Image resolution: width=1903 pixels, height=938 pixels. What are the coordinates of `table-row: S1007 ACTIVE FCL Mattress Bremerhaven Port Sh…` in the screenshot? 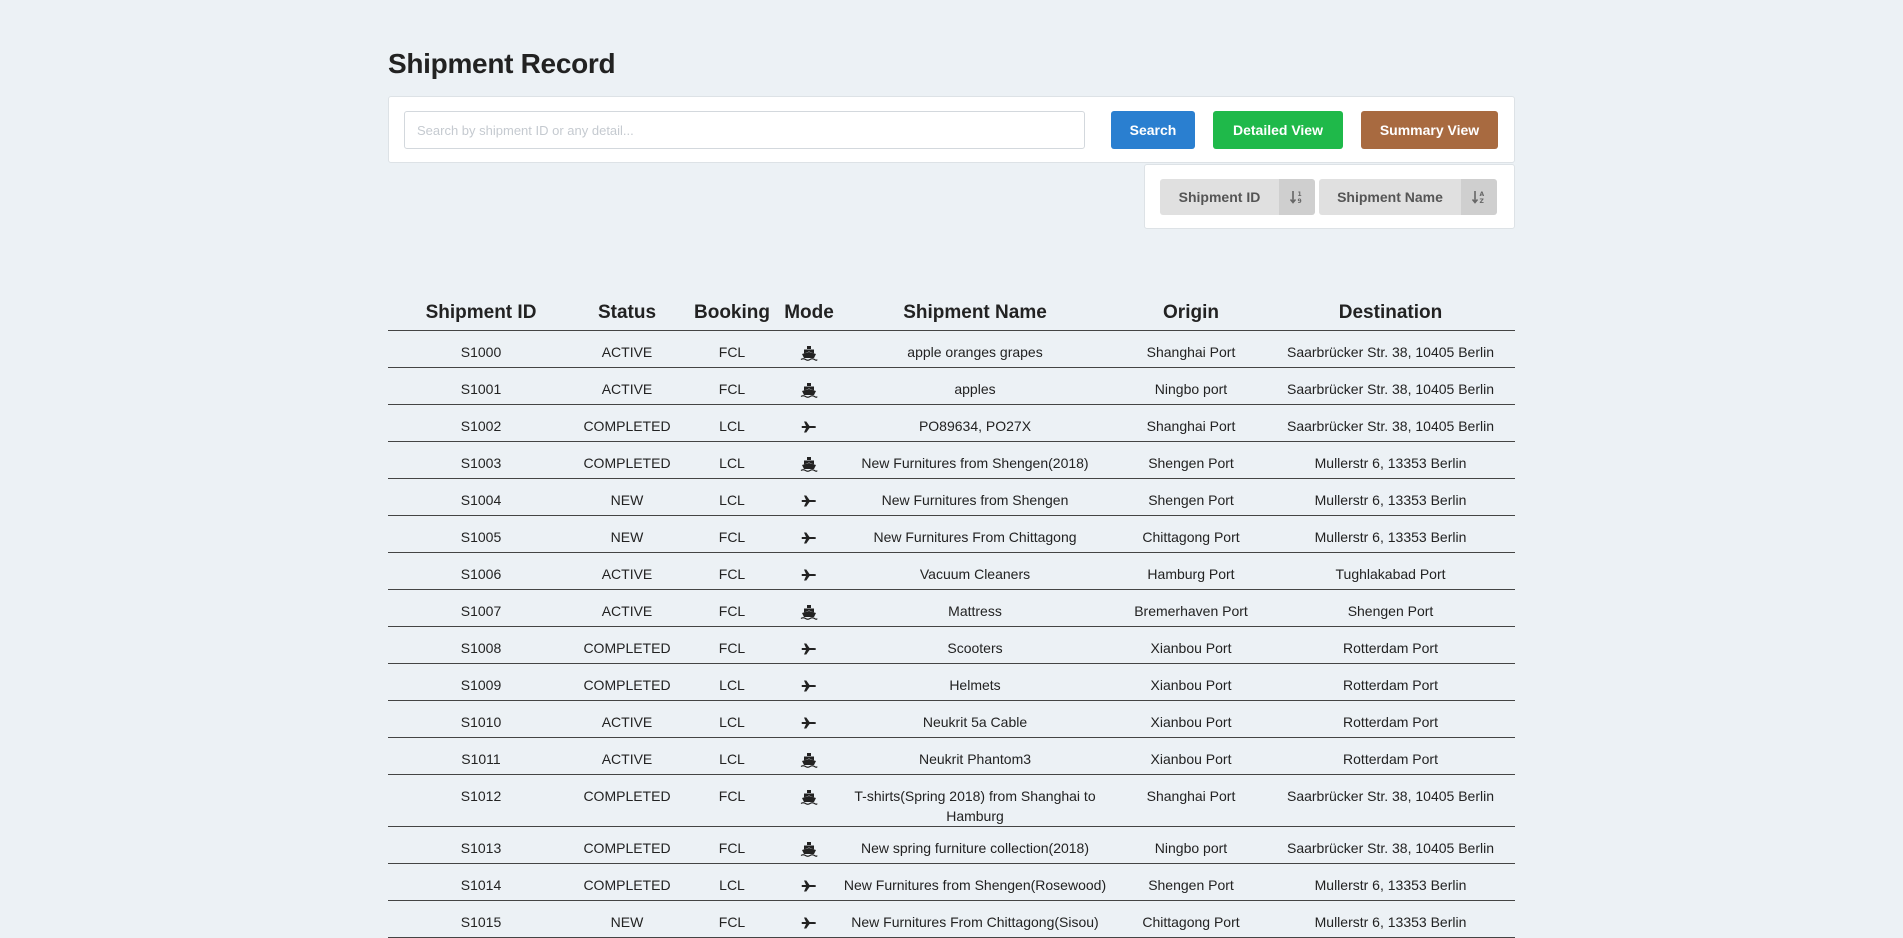 It's located at (951, 608).